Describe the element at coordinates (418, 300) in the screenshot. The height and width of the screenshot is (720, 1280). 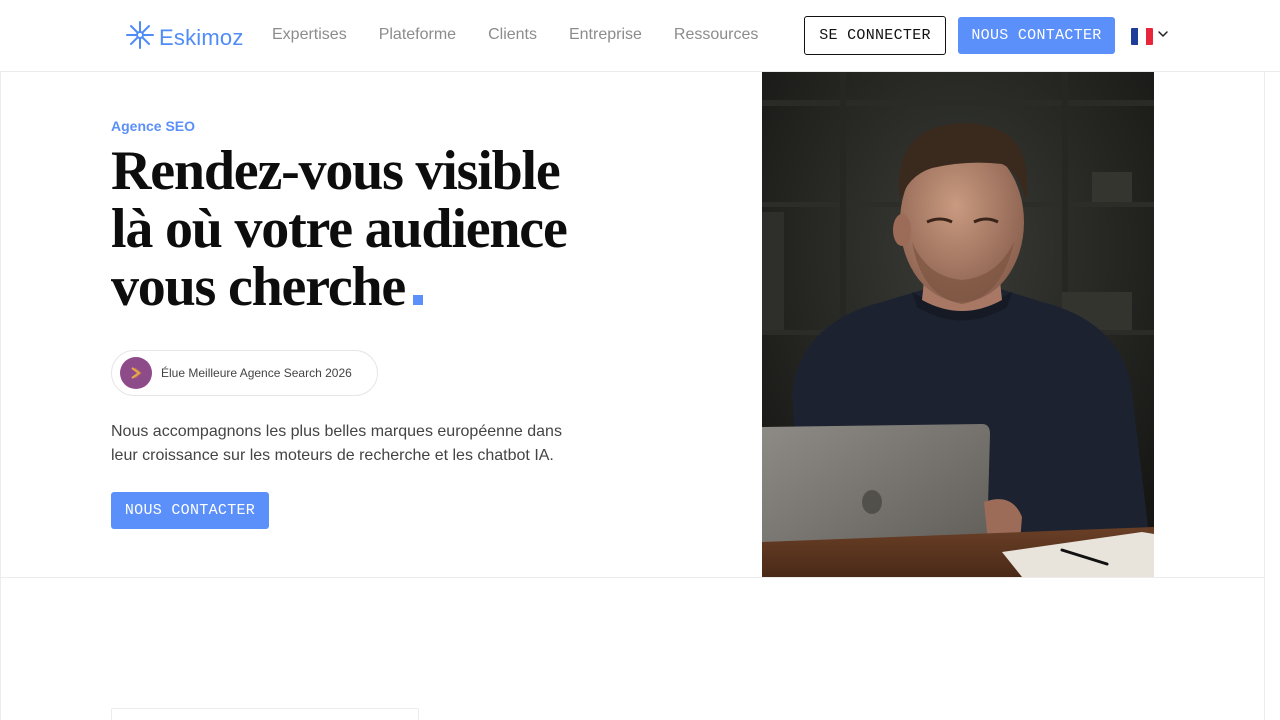
I see `accent-dot` at that location.